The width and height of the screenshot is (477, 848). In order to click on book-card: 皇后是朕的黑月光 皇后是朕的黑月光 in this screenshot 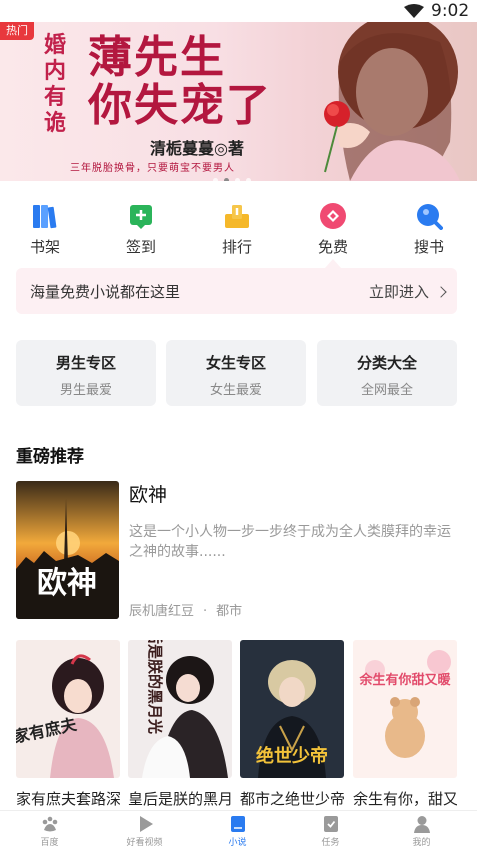, I will do `click(180, 724)`.